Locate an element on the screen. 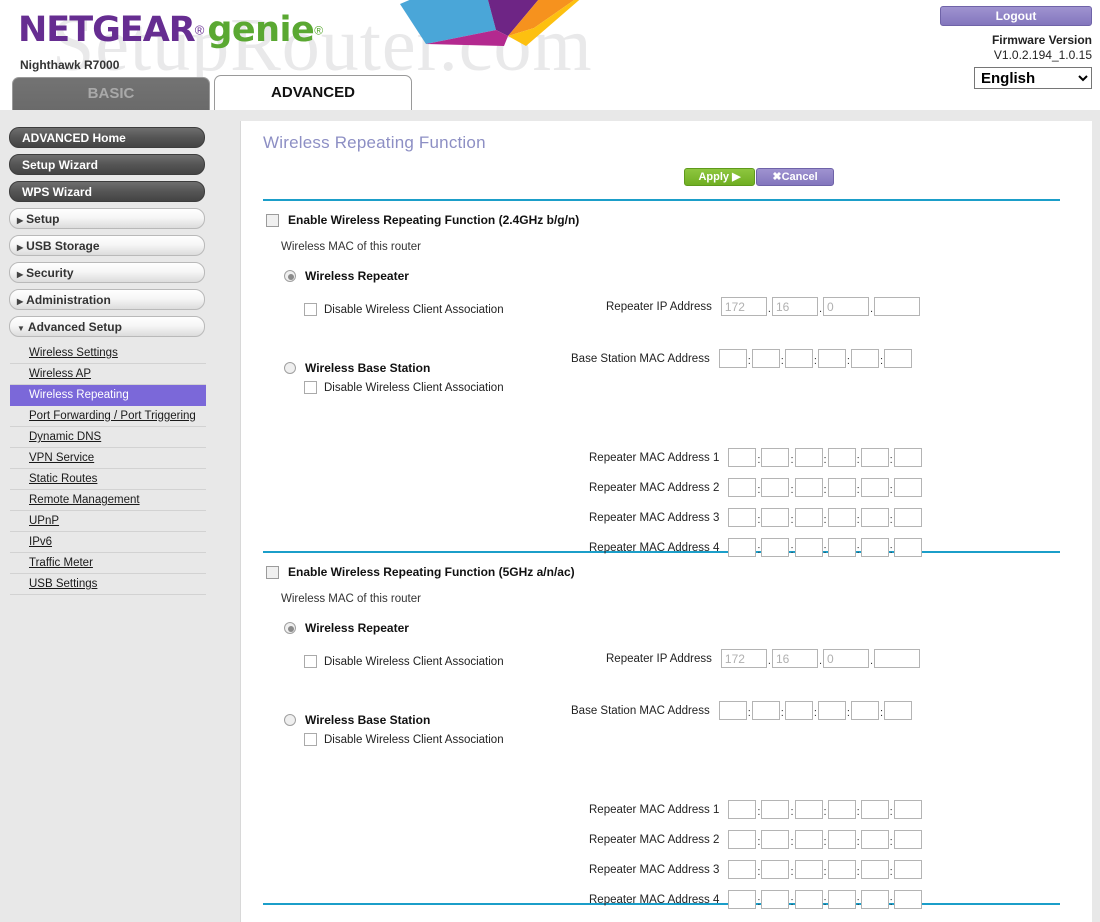  disable-assoc-repeater-5ghz-checkbox is located at coordinates (310, 661).